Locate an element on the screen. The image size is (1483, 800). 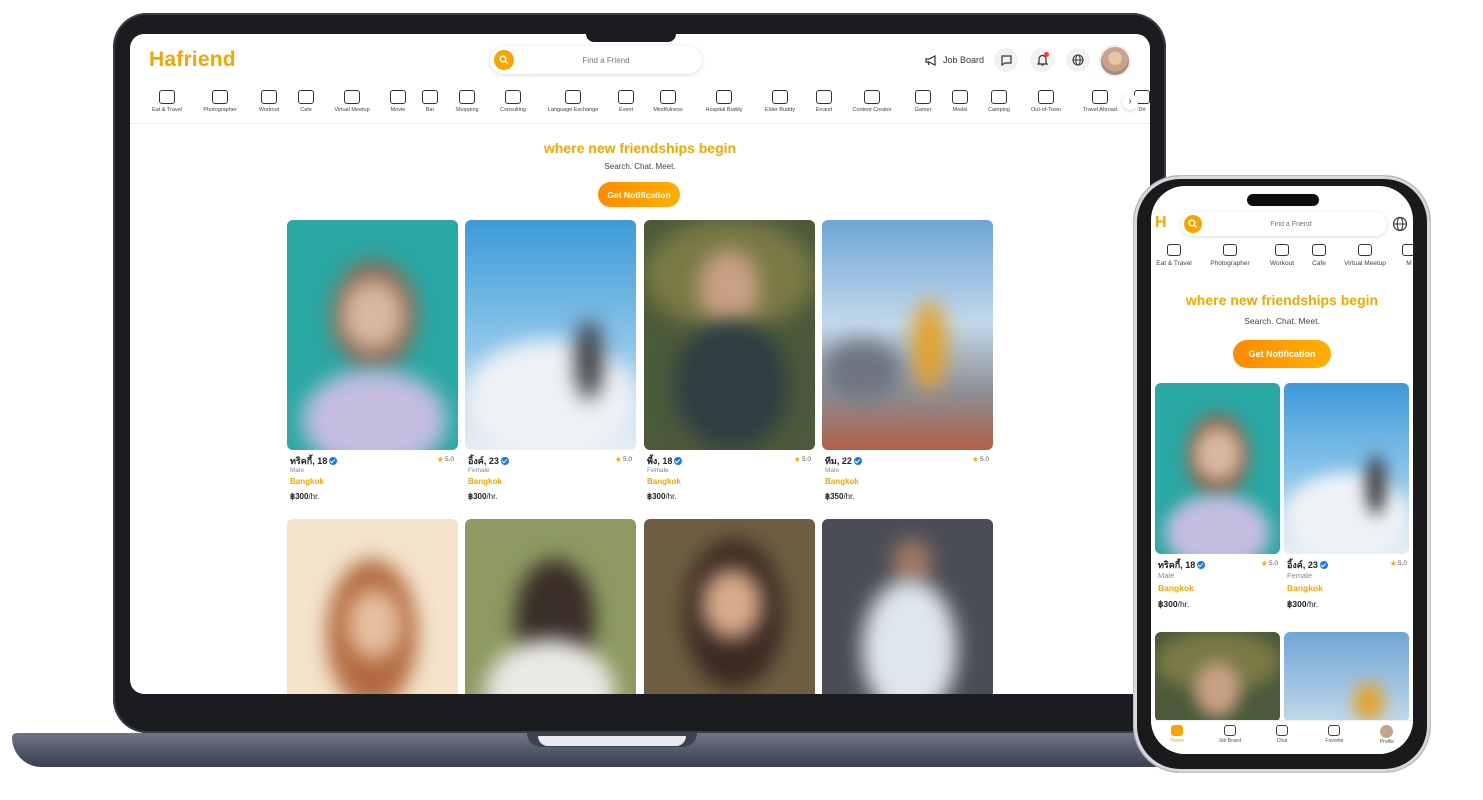
nav-job-board: Job Board is located at coordinates (1229, 737).